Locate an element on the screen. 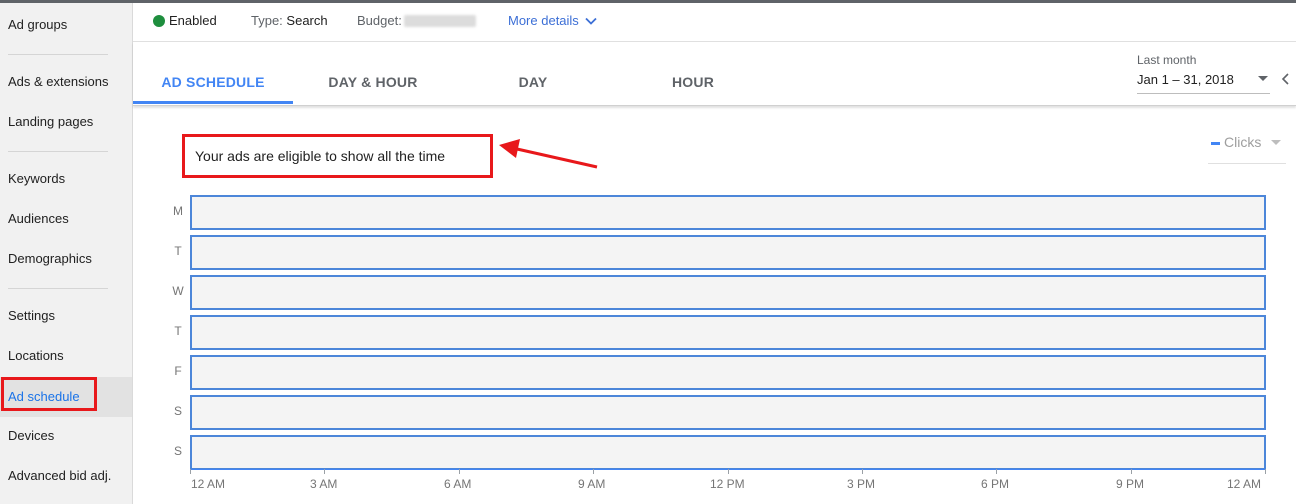 This screenshot has width=1296, height=504. sidebar-item-settings: Settings is located at coordinates (66, 316).